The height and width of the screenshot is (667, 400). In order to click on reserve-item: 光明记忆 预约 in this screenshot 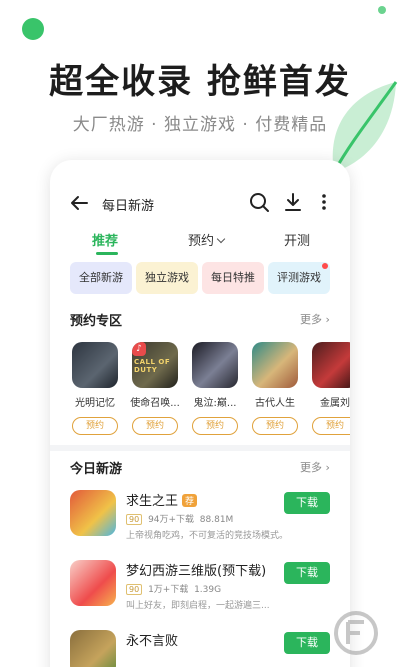, I will do `click(95, 388)`.